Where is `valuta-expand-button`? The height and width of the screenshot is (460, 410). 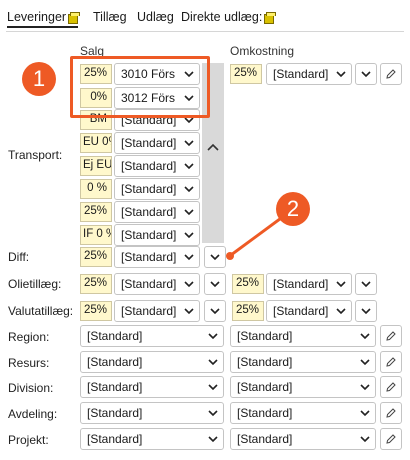
valuta-expand-button is located at coordinates (215, 311).